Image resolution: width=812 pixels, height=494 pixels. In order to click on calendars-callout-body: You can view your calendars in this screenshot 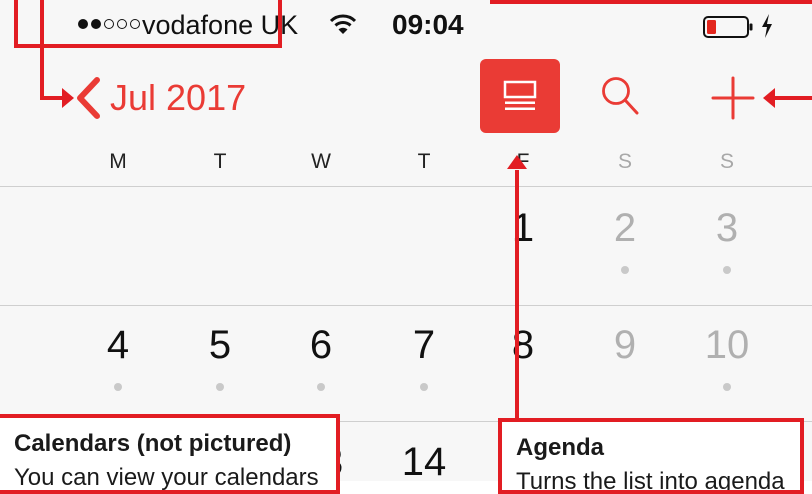, I will do `click(166, 477)`.